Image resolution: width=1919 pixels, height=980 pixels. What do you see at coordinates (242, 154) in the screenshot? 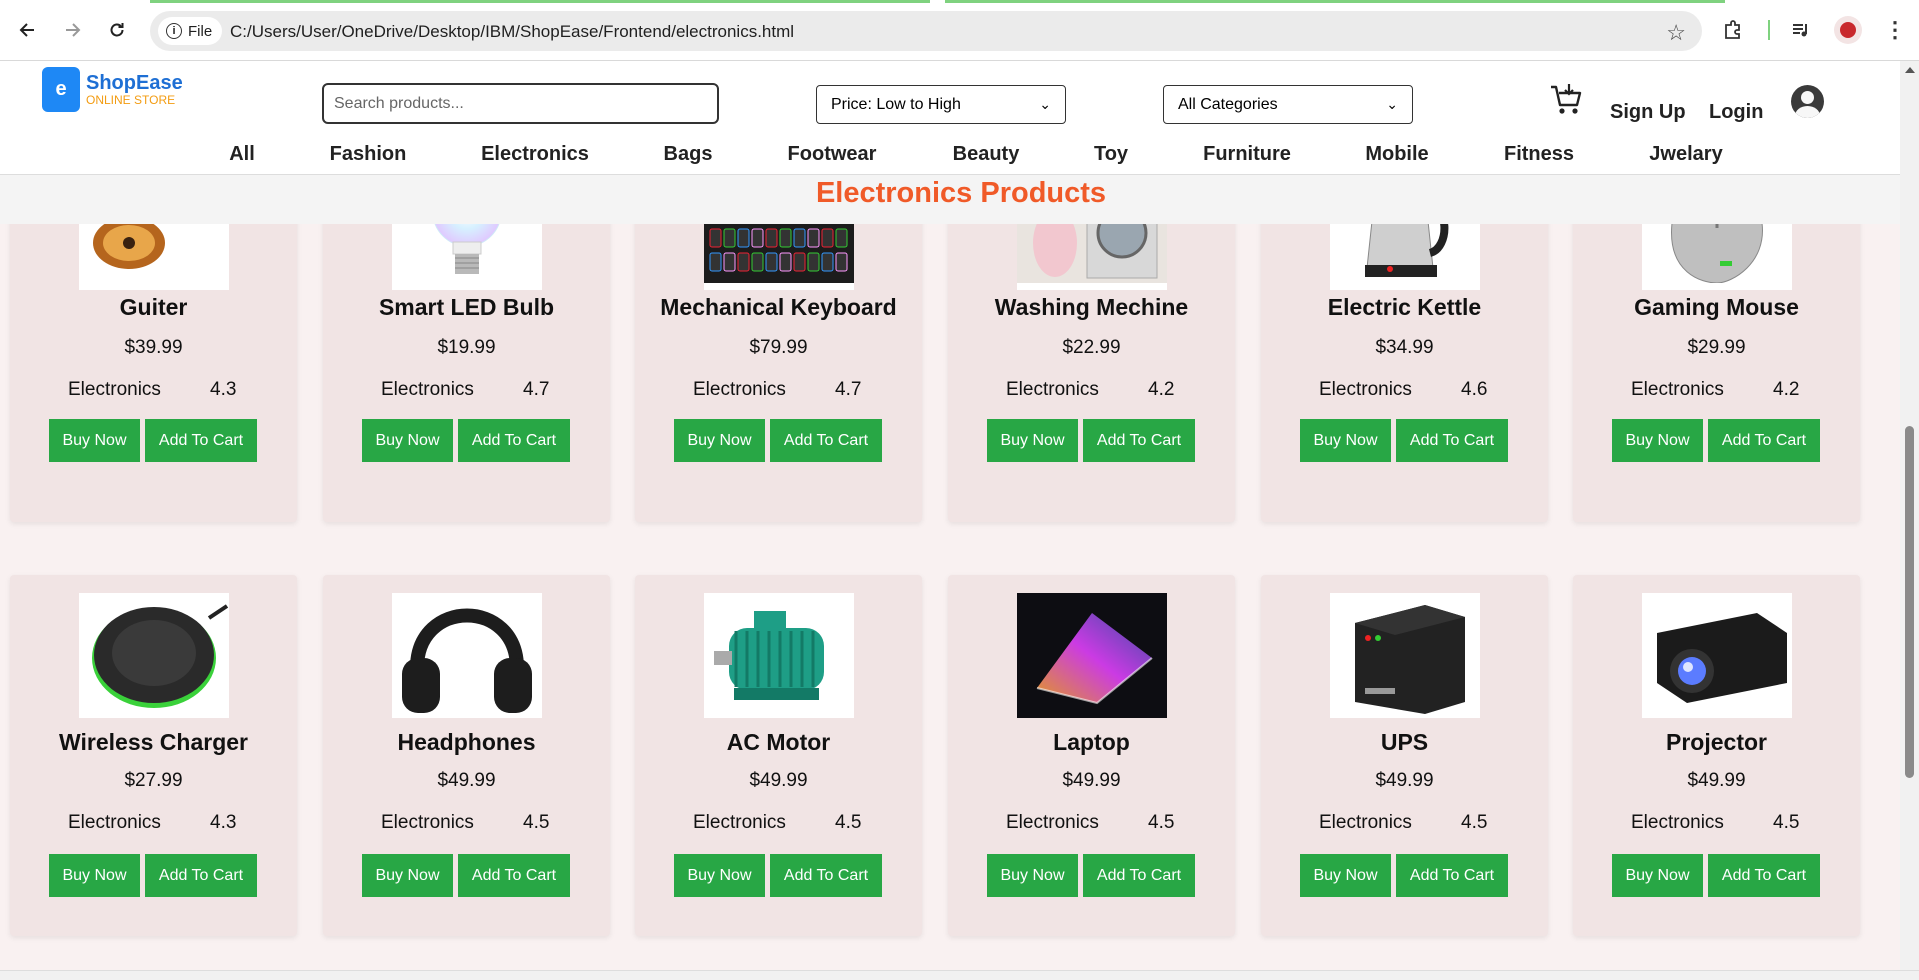
I see `nav-category-all: All` at bounding box center [242, 154].